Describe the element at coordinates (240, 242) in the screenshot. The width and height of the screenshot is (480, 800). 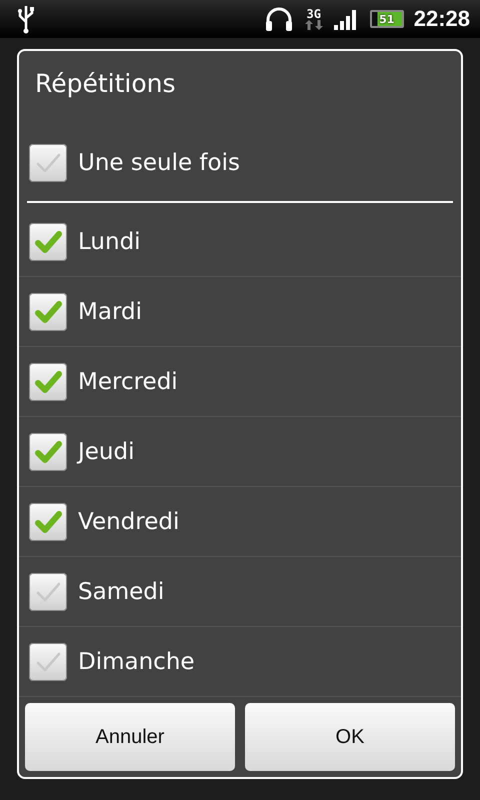
I see `list-item: Lundi` at that location.